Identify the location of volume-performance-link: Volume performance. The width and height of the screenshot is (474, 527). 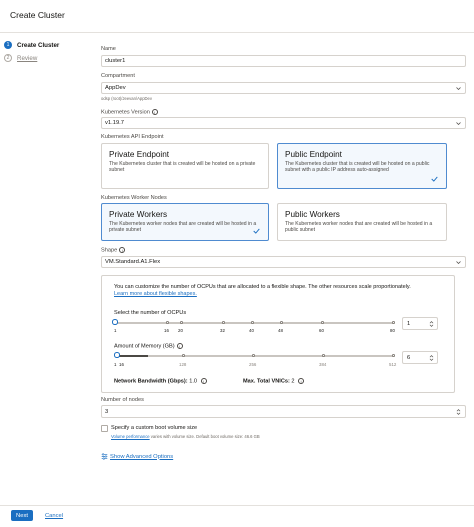
(130, 436).